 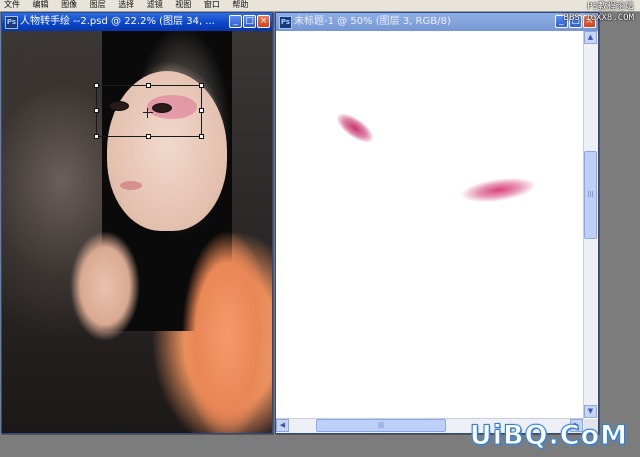 I want to click on minimize-button: _, so click(x=235, y=21).